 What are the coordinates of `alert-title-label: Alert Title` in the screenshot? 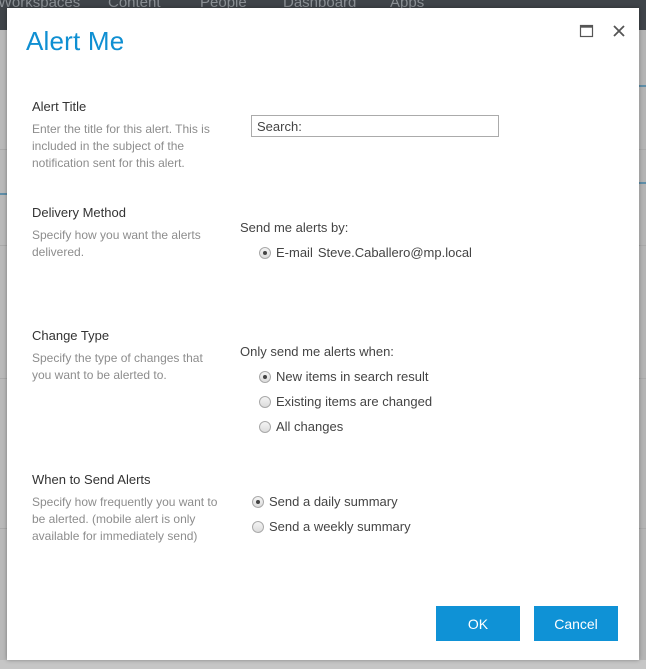 It's located at (59, 106).